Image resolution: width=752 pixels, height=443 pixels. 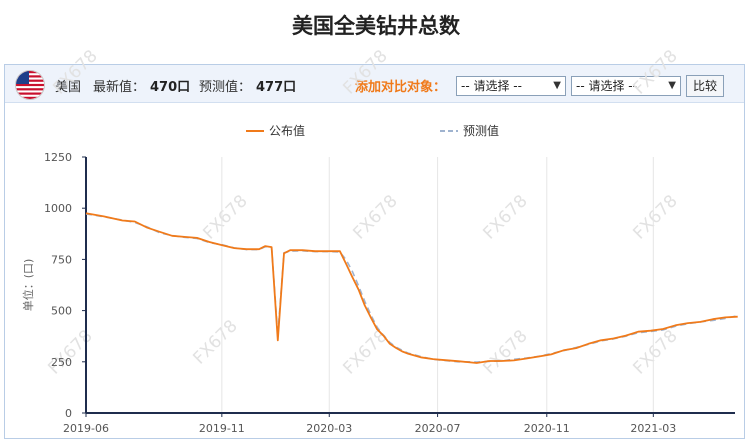 I want to click on y-axis-label: 单位：(口), so click(x=28, y=285).